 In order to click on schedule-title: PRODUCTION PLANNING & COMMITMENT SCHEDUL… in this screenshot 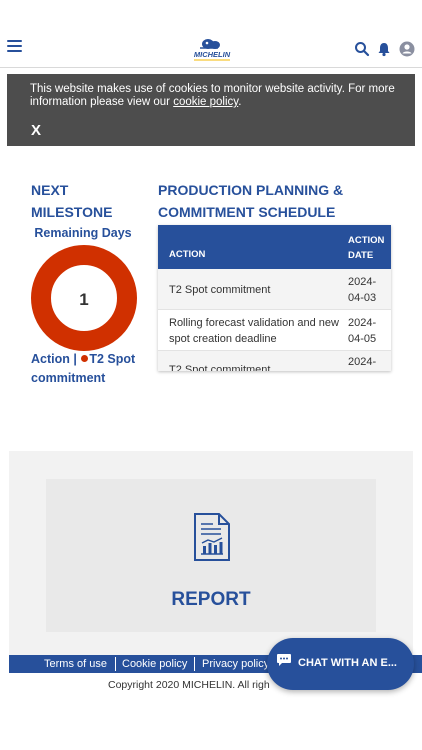, I will do `click(251, 201)`.